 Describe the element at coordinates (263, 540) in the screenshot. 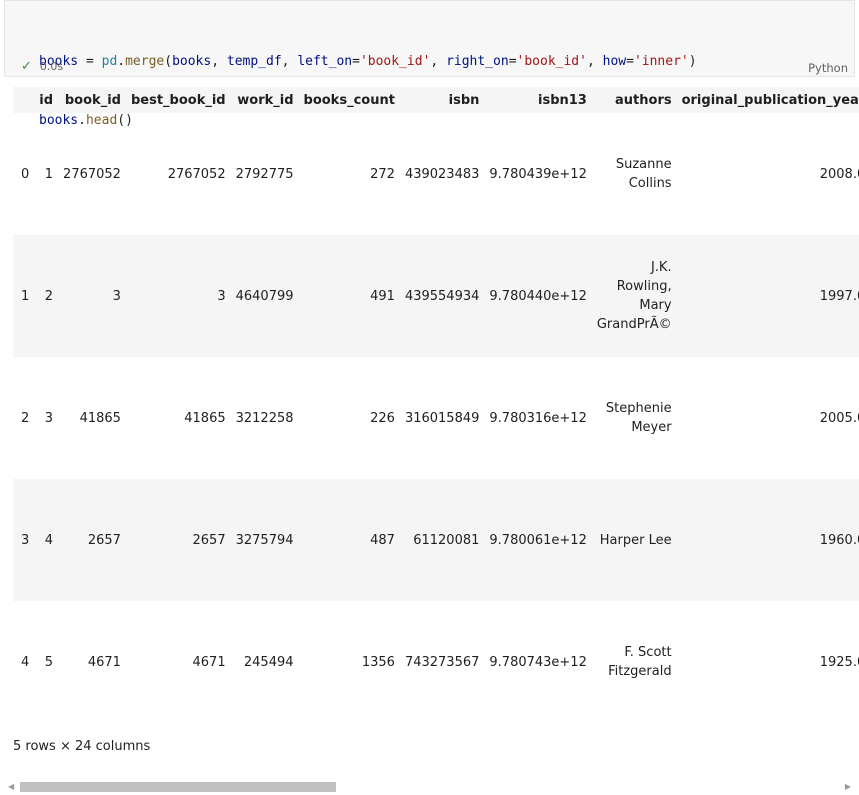

I see `table-cell: 3275794` at that location.